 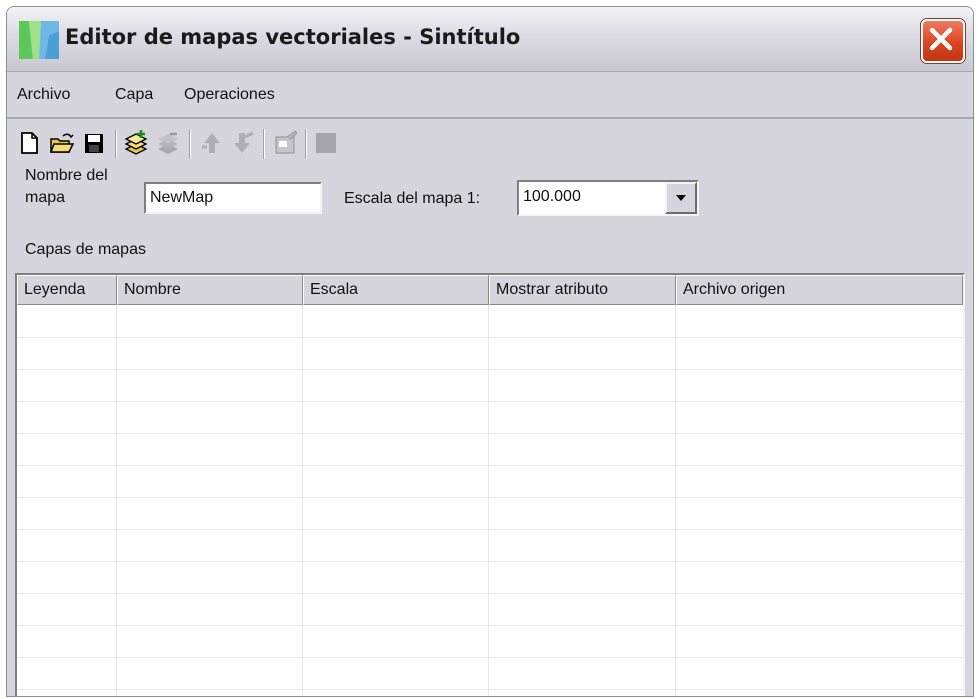 I want to click on column-header-archivo-origen: Archivo origen, so click(x=819, y=290).